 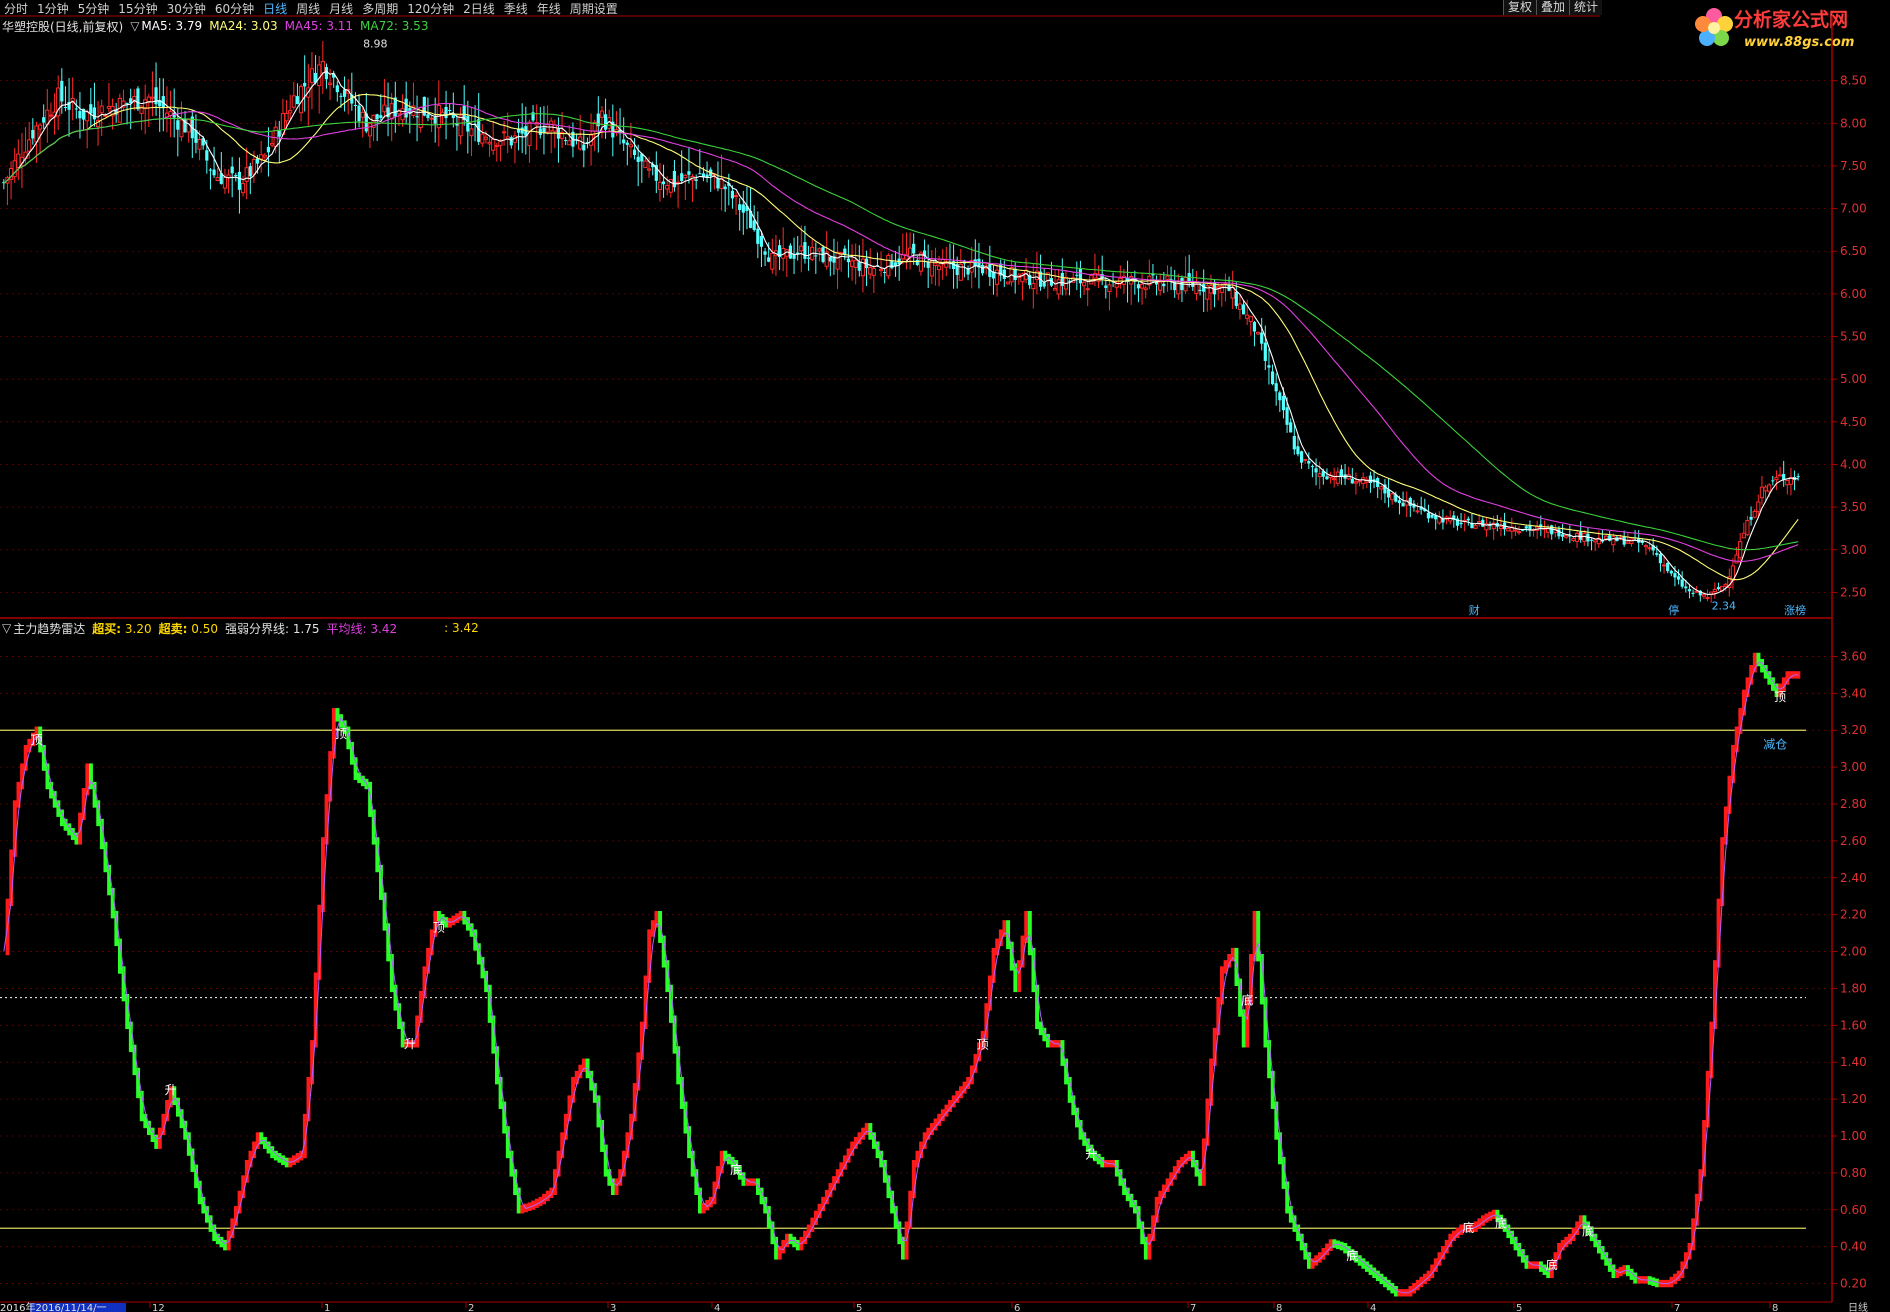 What do you see at coordinates (380, 8) in the screenshot?
I see `period-tab-9: 多周期` at bounding box center [380, 8].